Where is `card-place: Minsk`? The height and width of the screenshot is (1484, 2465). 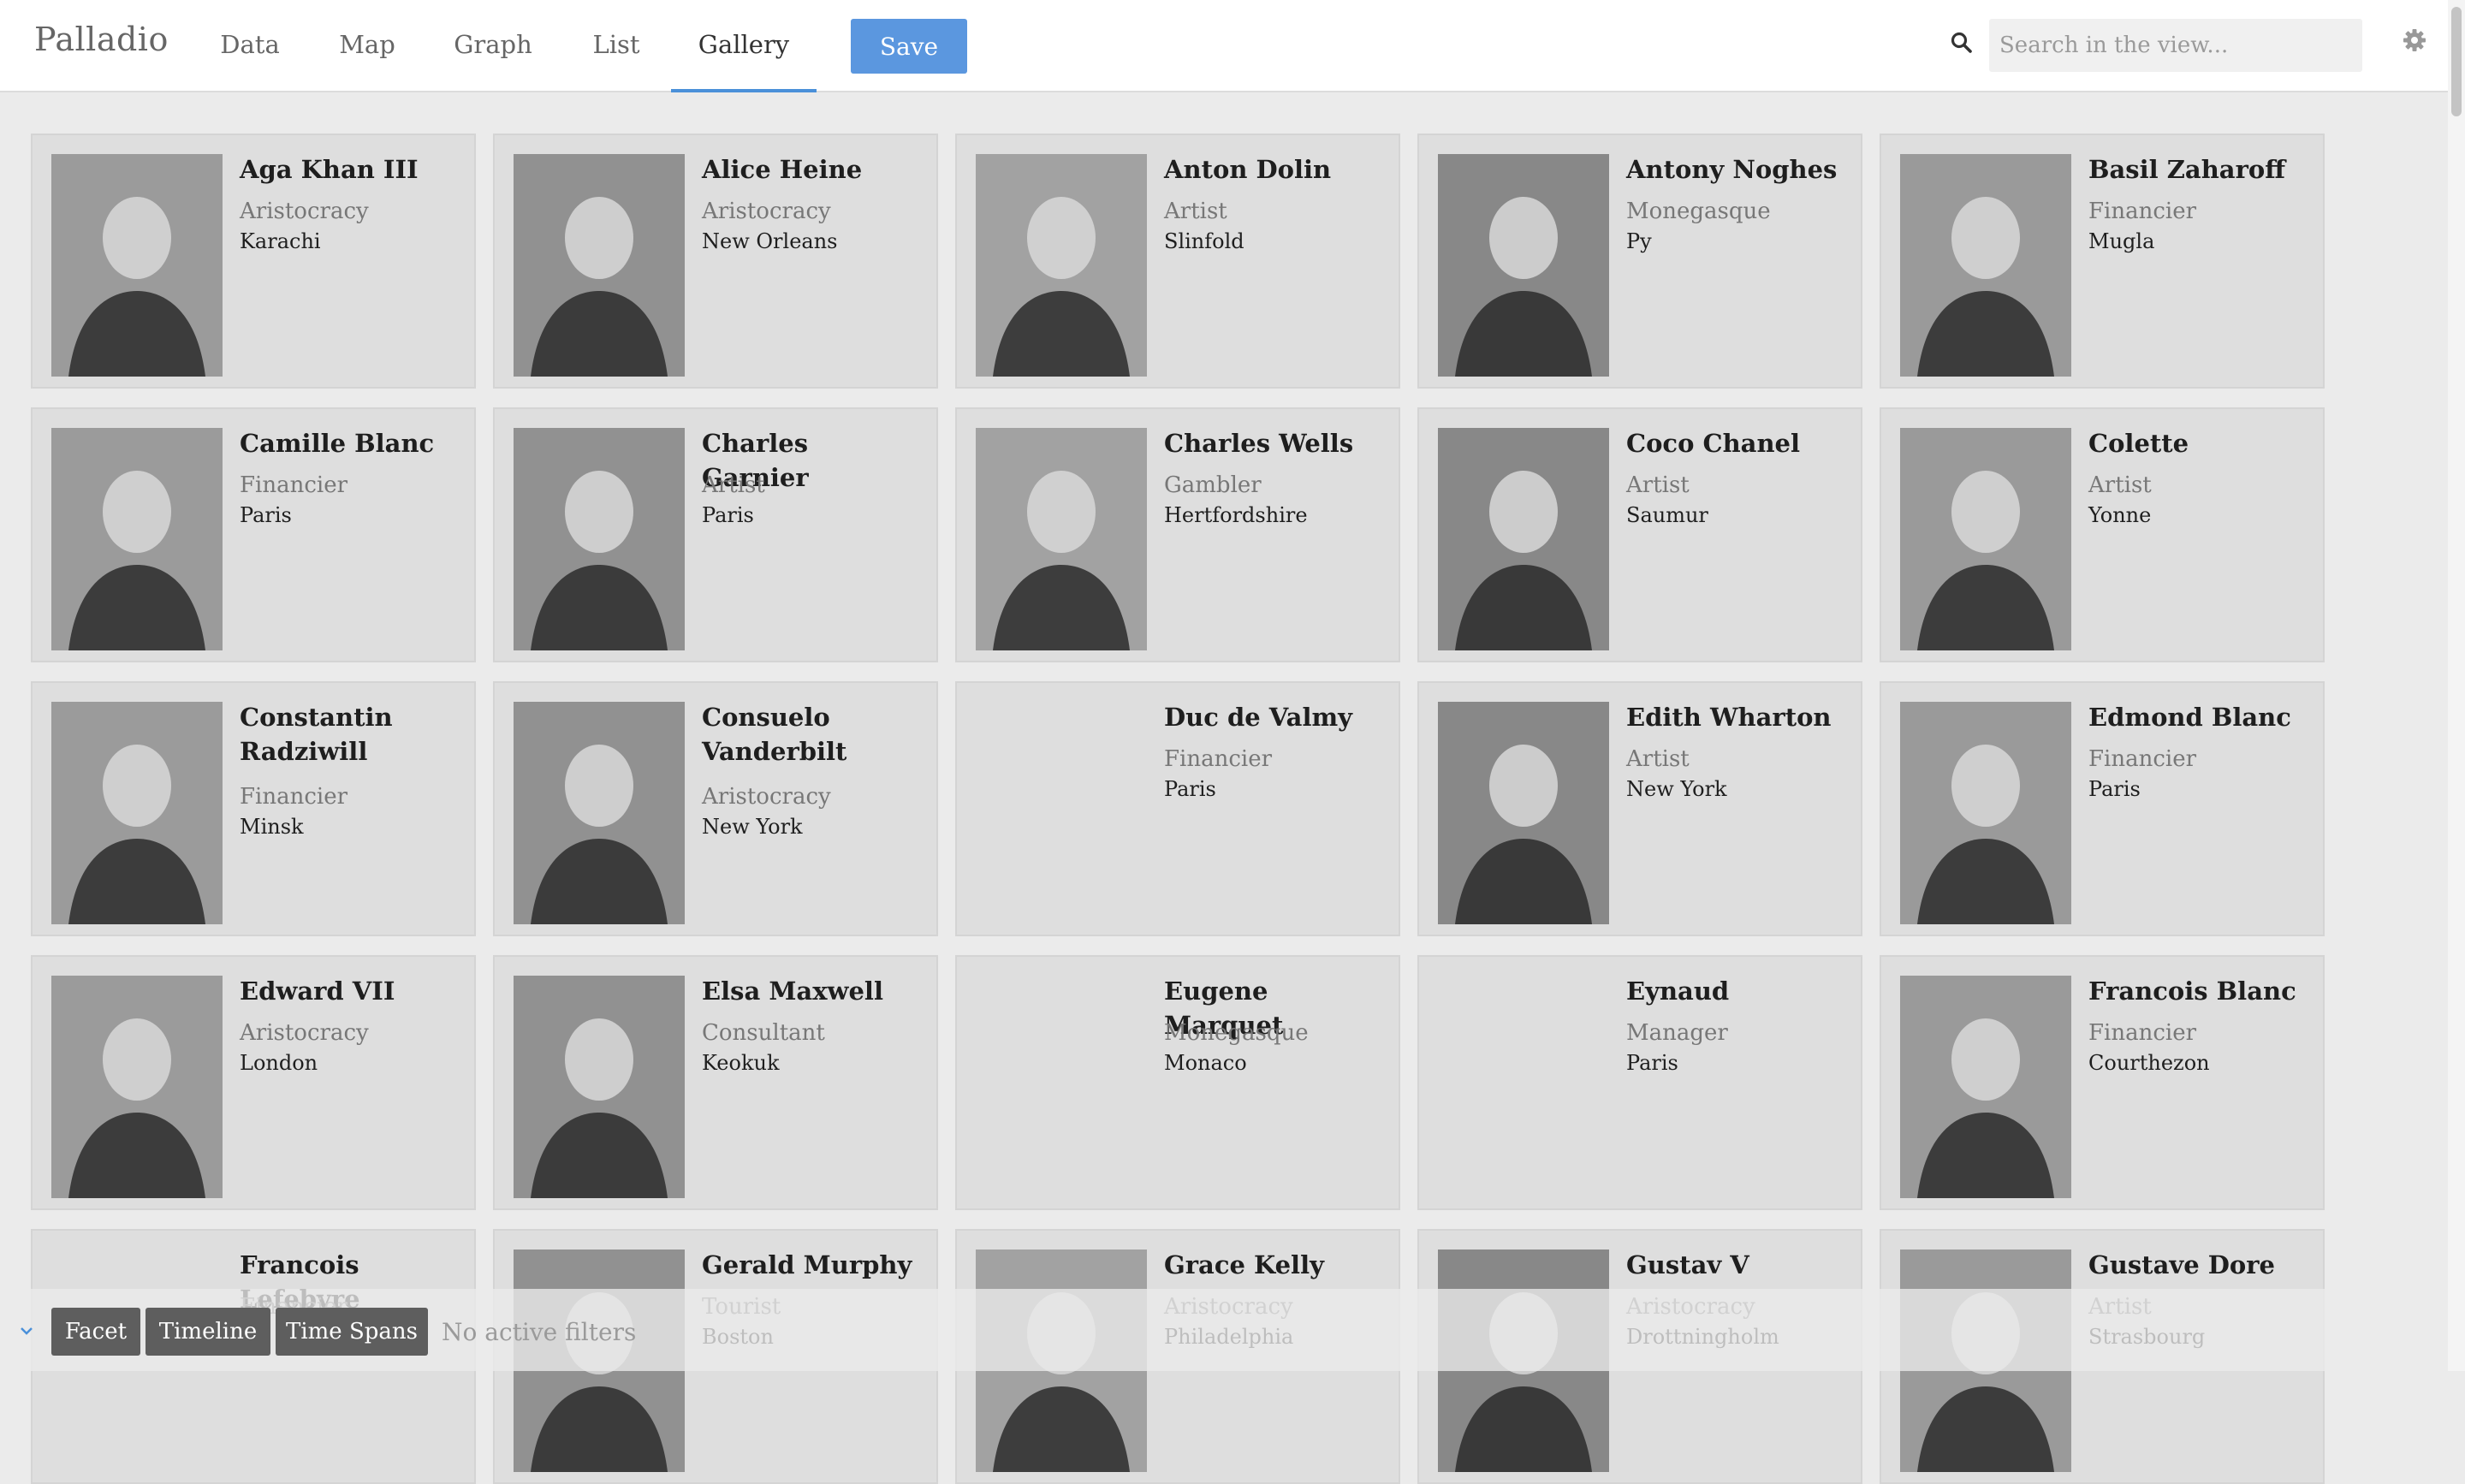
card-place: Minsk is located at coordinates (272, 827).